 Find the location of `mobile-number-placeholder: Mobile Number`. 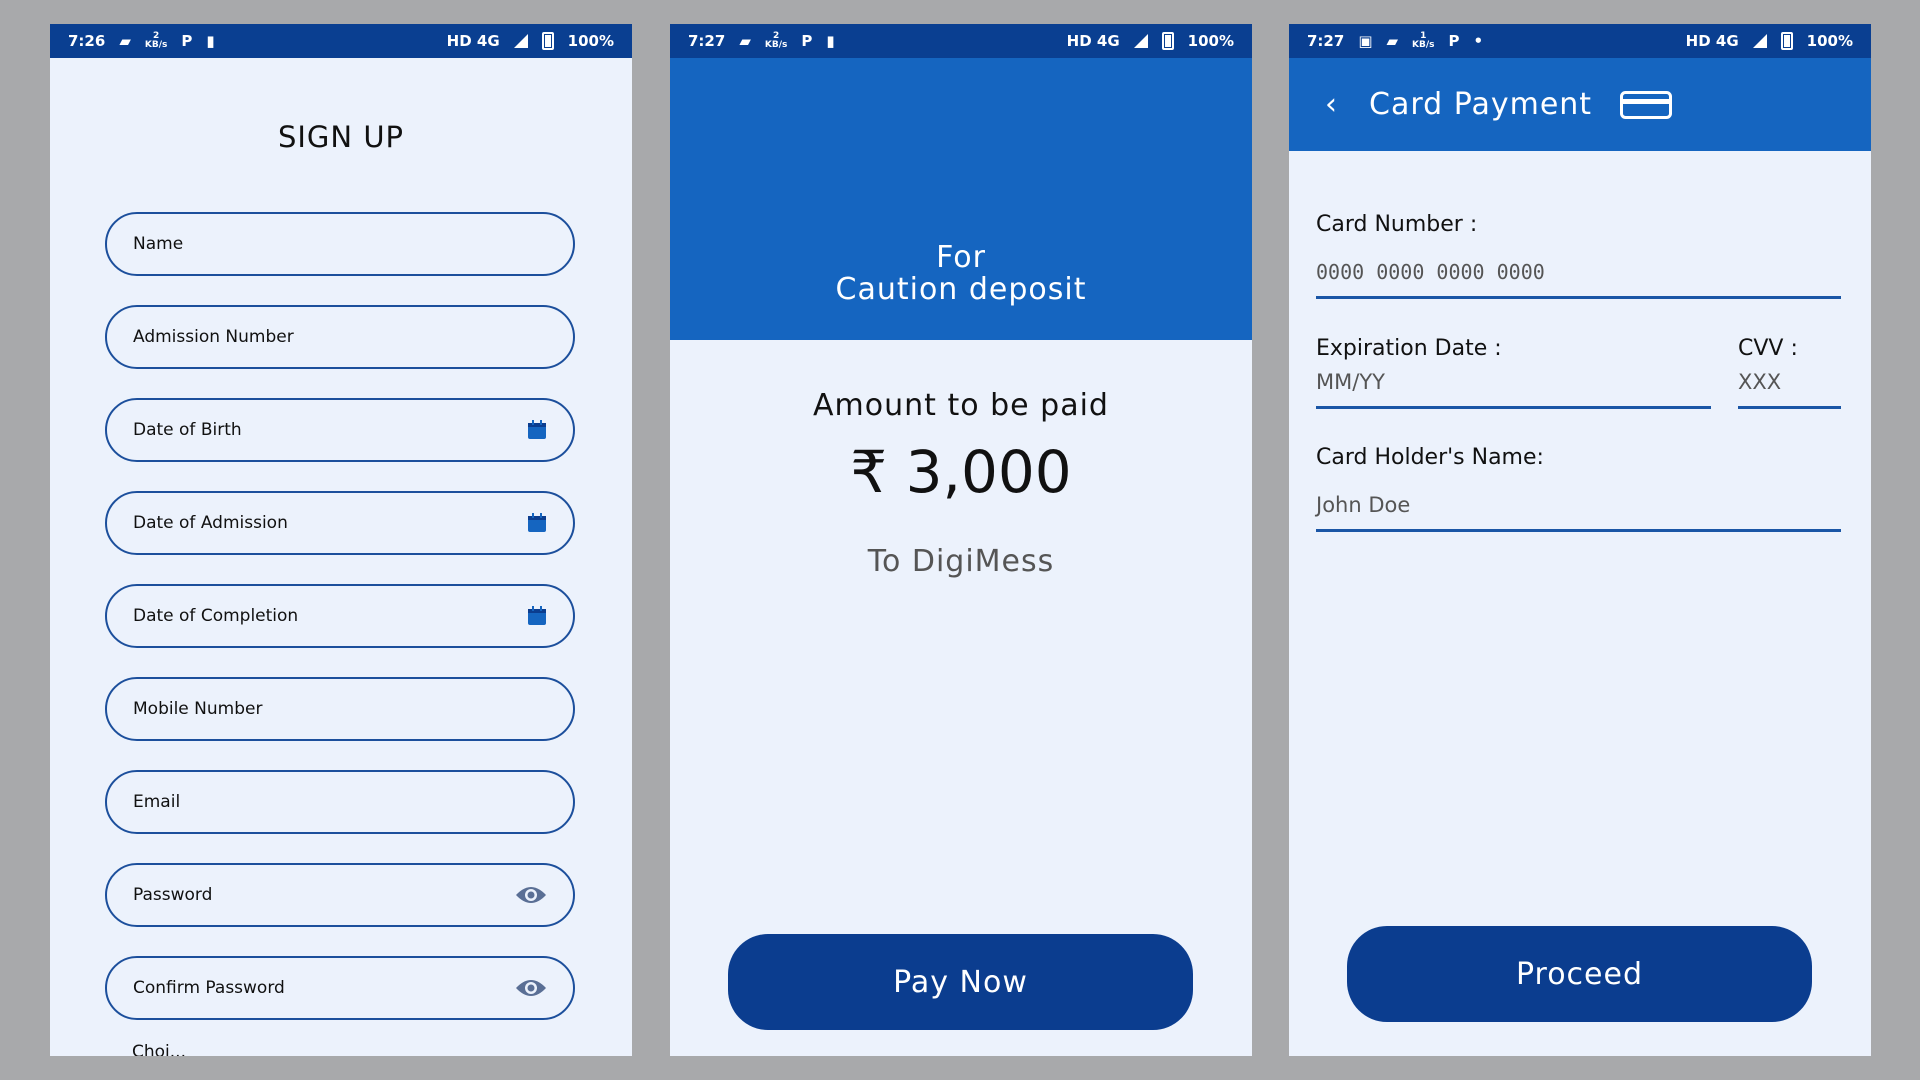

mobile-number-placeholder: Mobile Number is located at coordinates (198, 709).